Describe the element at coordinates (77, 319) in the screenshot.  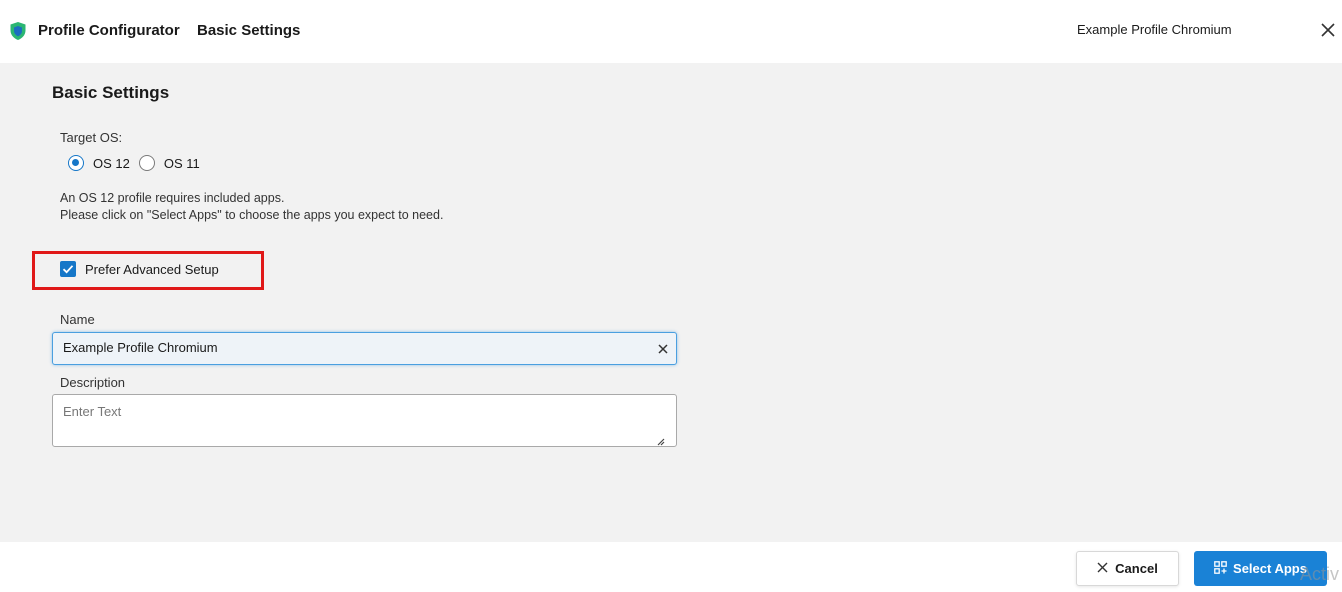
I see `name-field-label: Name` at that location.